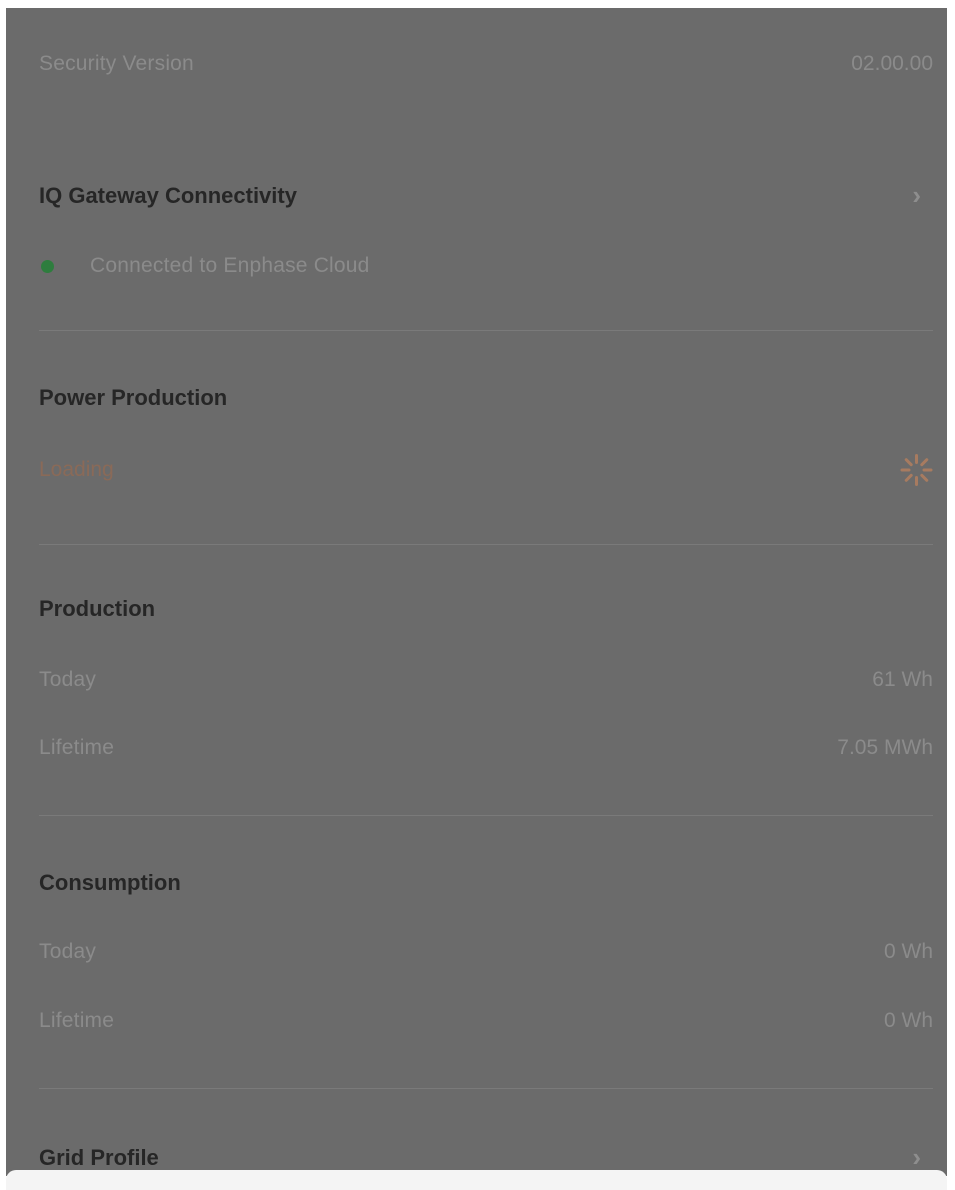 The image size is (955, 1190). Describe the element at coordinates (68, 951) in the screenshot. I see `consumption-today-label: Today` at that location.